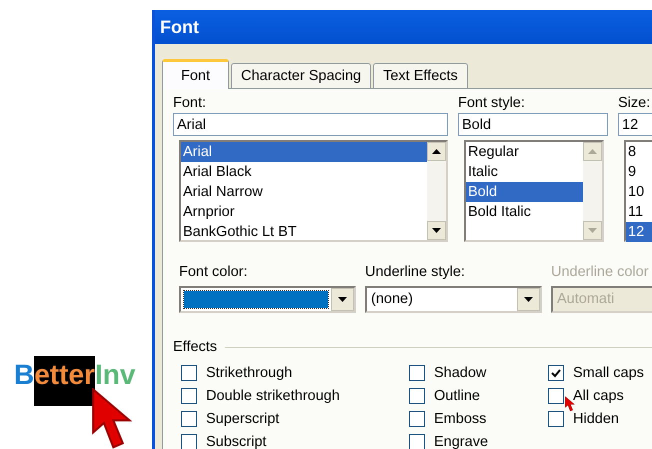 The image size is (652, 449). What do you see at coordinates (304, 152) in the screenshot?
I see `list-item: Arial` at bounding box center [304, 152].